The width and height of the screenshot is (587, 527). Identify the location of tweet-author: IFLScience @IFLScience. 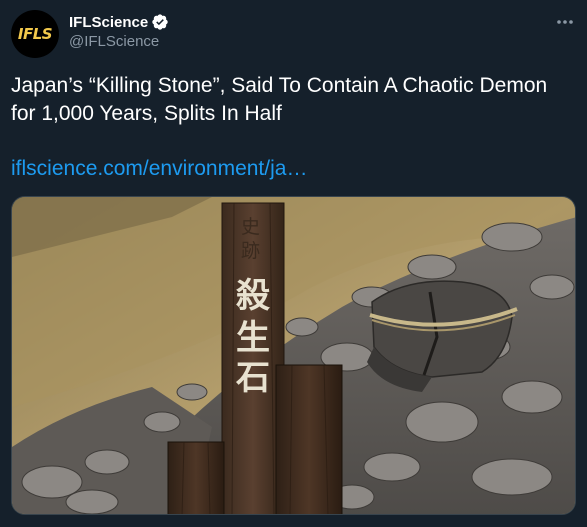
(119, 31).